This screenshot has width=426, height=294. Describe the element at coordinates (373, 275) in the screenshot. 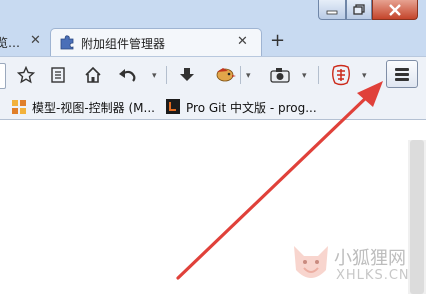

I see `watermark-subtext: XHLKS.CN` at that location.